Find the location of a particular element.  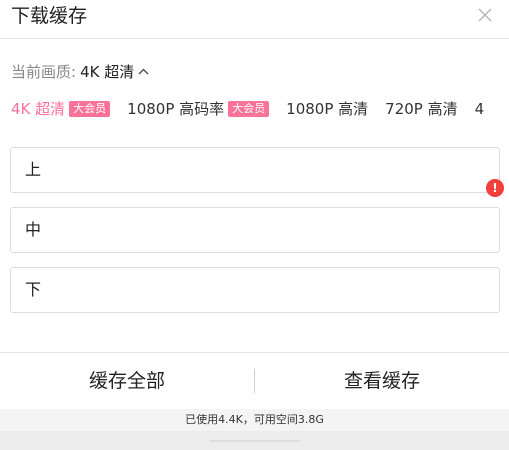

episode-item: 中 is located at coordinates (255, 230).